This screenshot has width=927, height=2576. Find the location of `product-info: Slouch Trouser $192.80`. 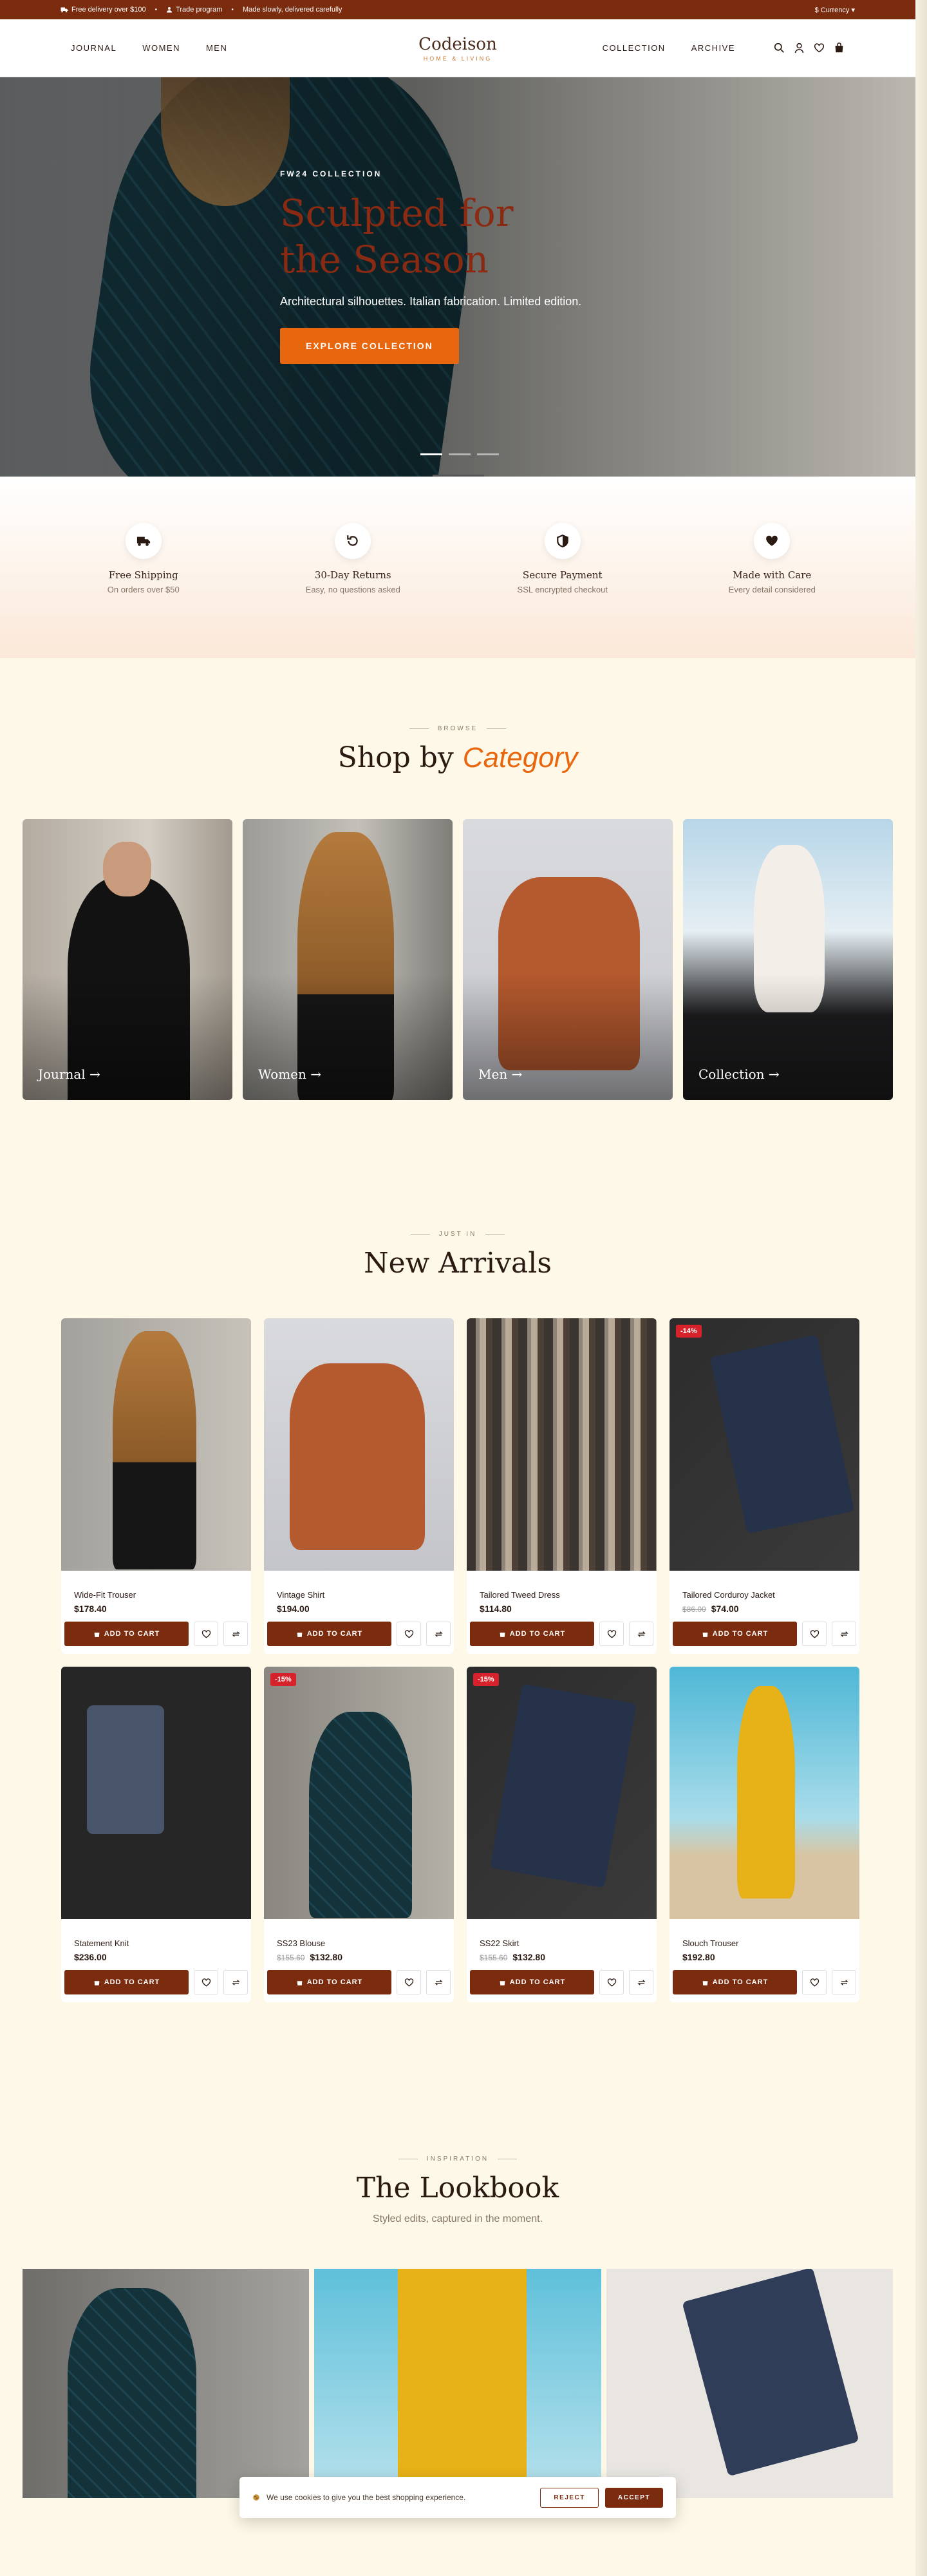

product-info: Slouch Trouser $192.80 is located at coordinates (764, 1944).